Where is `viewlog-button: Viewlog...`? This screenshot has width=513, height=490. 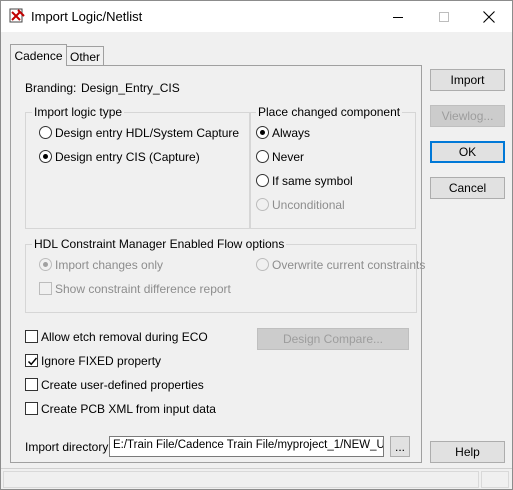
viewlog-button: Viewlog... is located at coordinates (467, 116).